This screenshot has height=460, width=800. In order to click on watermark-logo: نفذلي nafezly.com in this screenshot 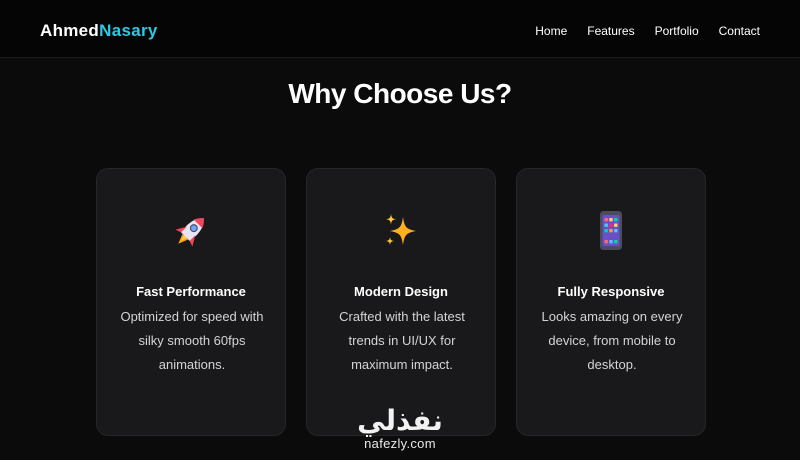, I will do `click(400, 429)`.